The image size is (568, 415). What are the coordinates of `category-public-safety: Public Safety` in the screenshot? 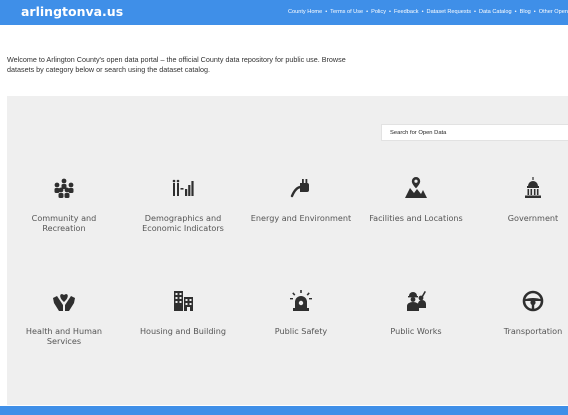 It's located at (301, 313).